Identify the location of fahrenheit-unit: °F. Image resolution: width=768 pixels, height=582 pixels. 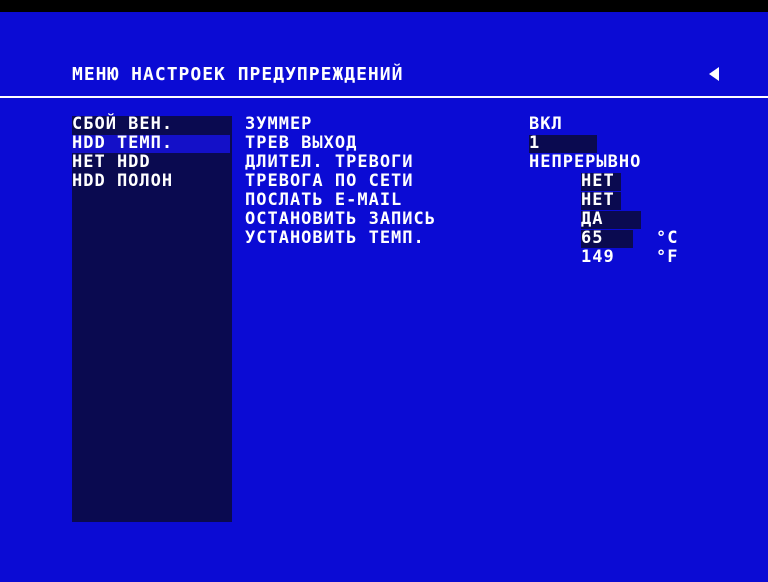
(667, 257).